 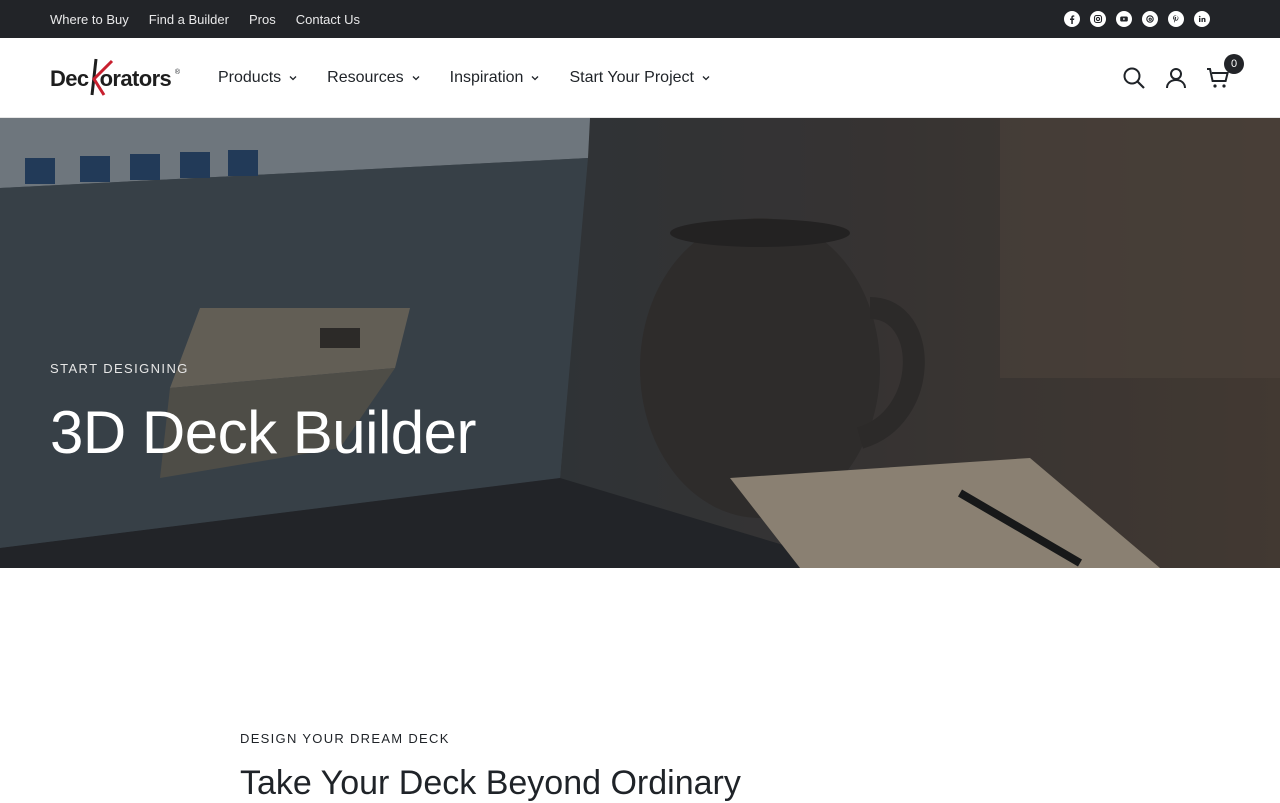 What do you see at coordinates (486, 77) in the screenshot?
I see `nav-inspiration-label: Inspiration` at bounding box center [486, 77].